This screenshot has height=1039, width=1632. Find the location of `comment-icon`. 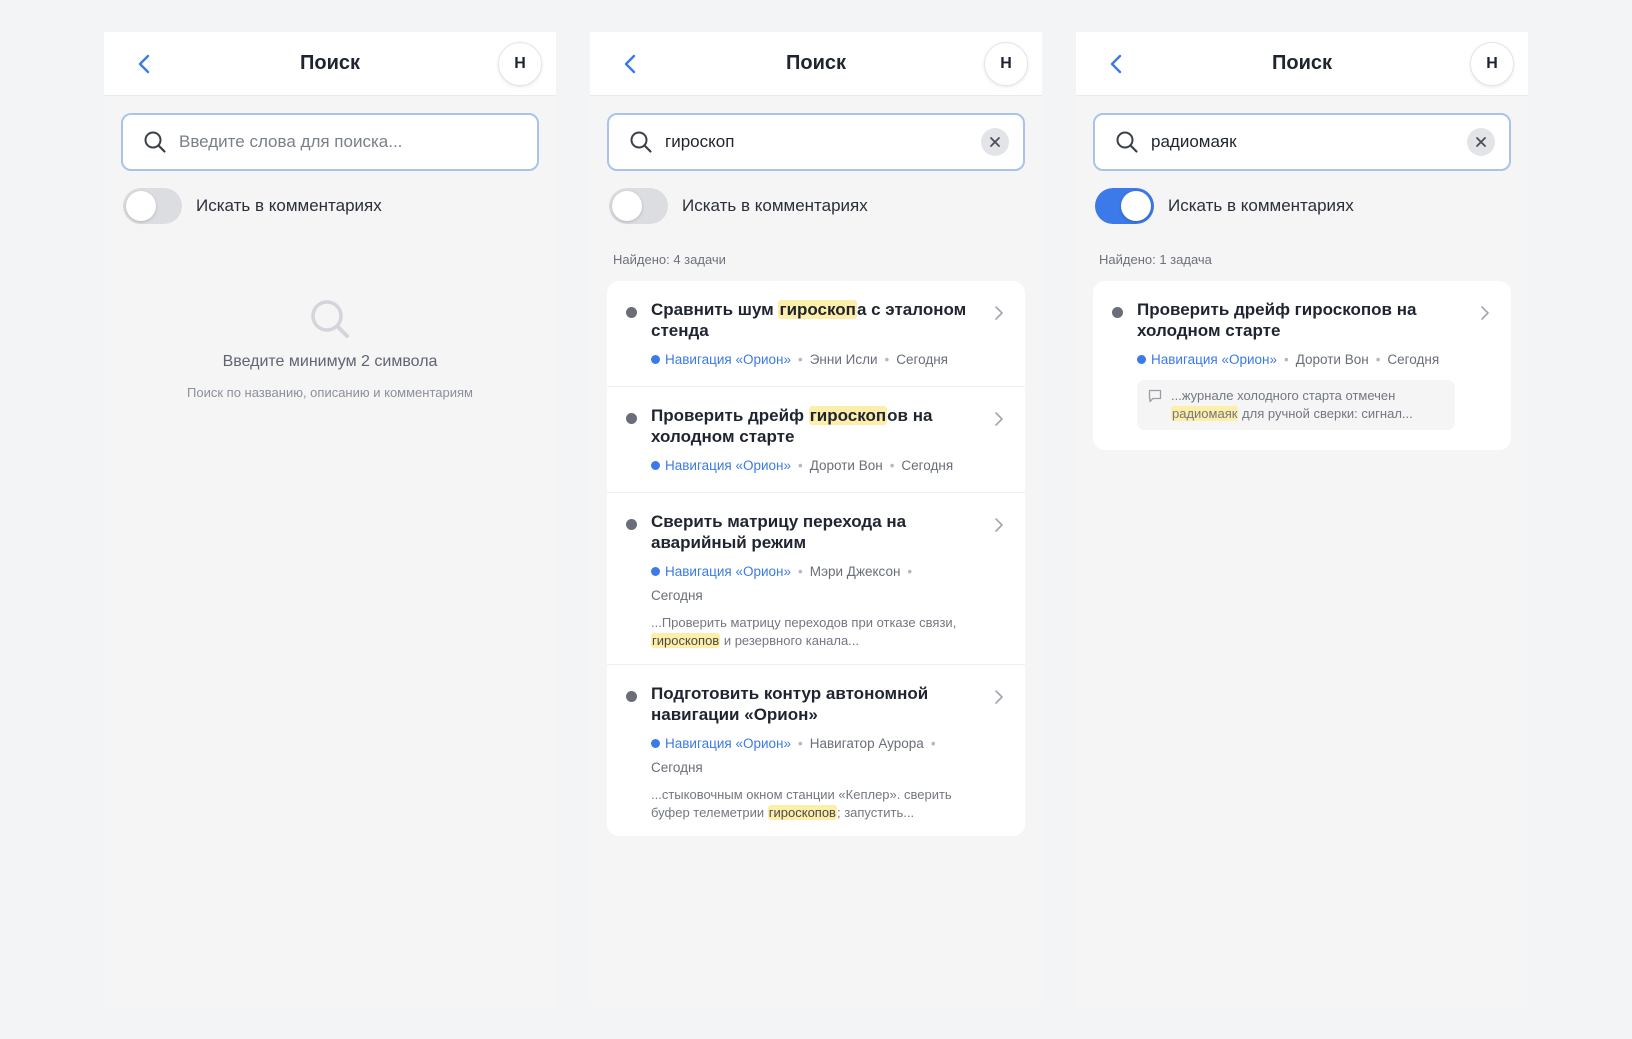

comment-icon is located at coordinates (1155, 396).